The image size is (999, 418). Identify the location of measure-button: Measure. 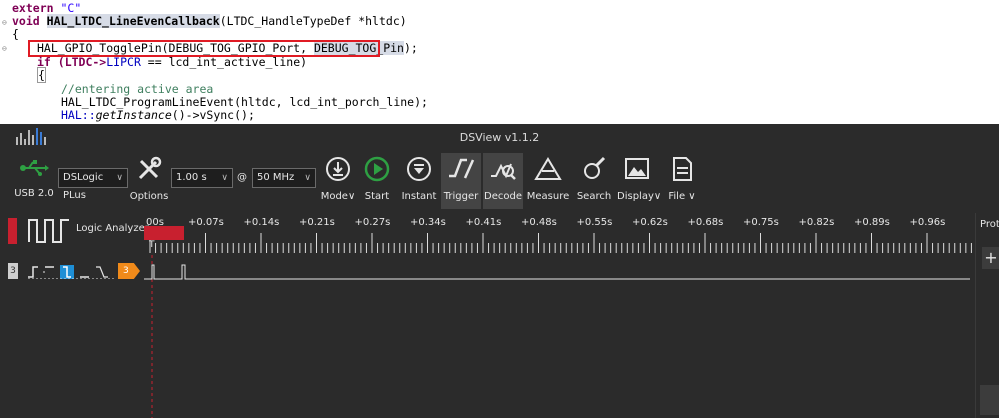
(548, 179).